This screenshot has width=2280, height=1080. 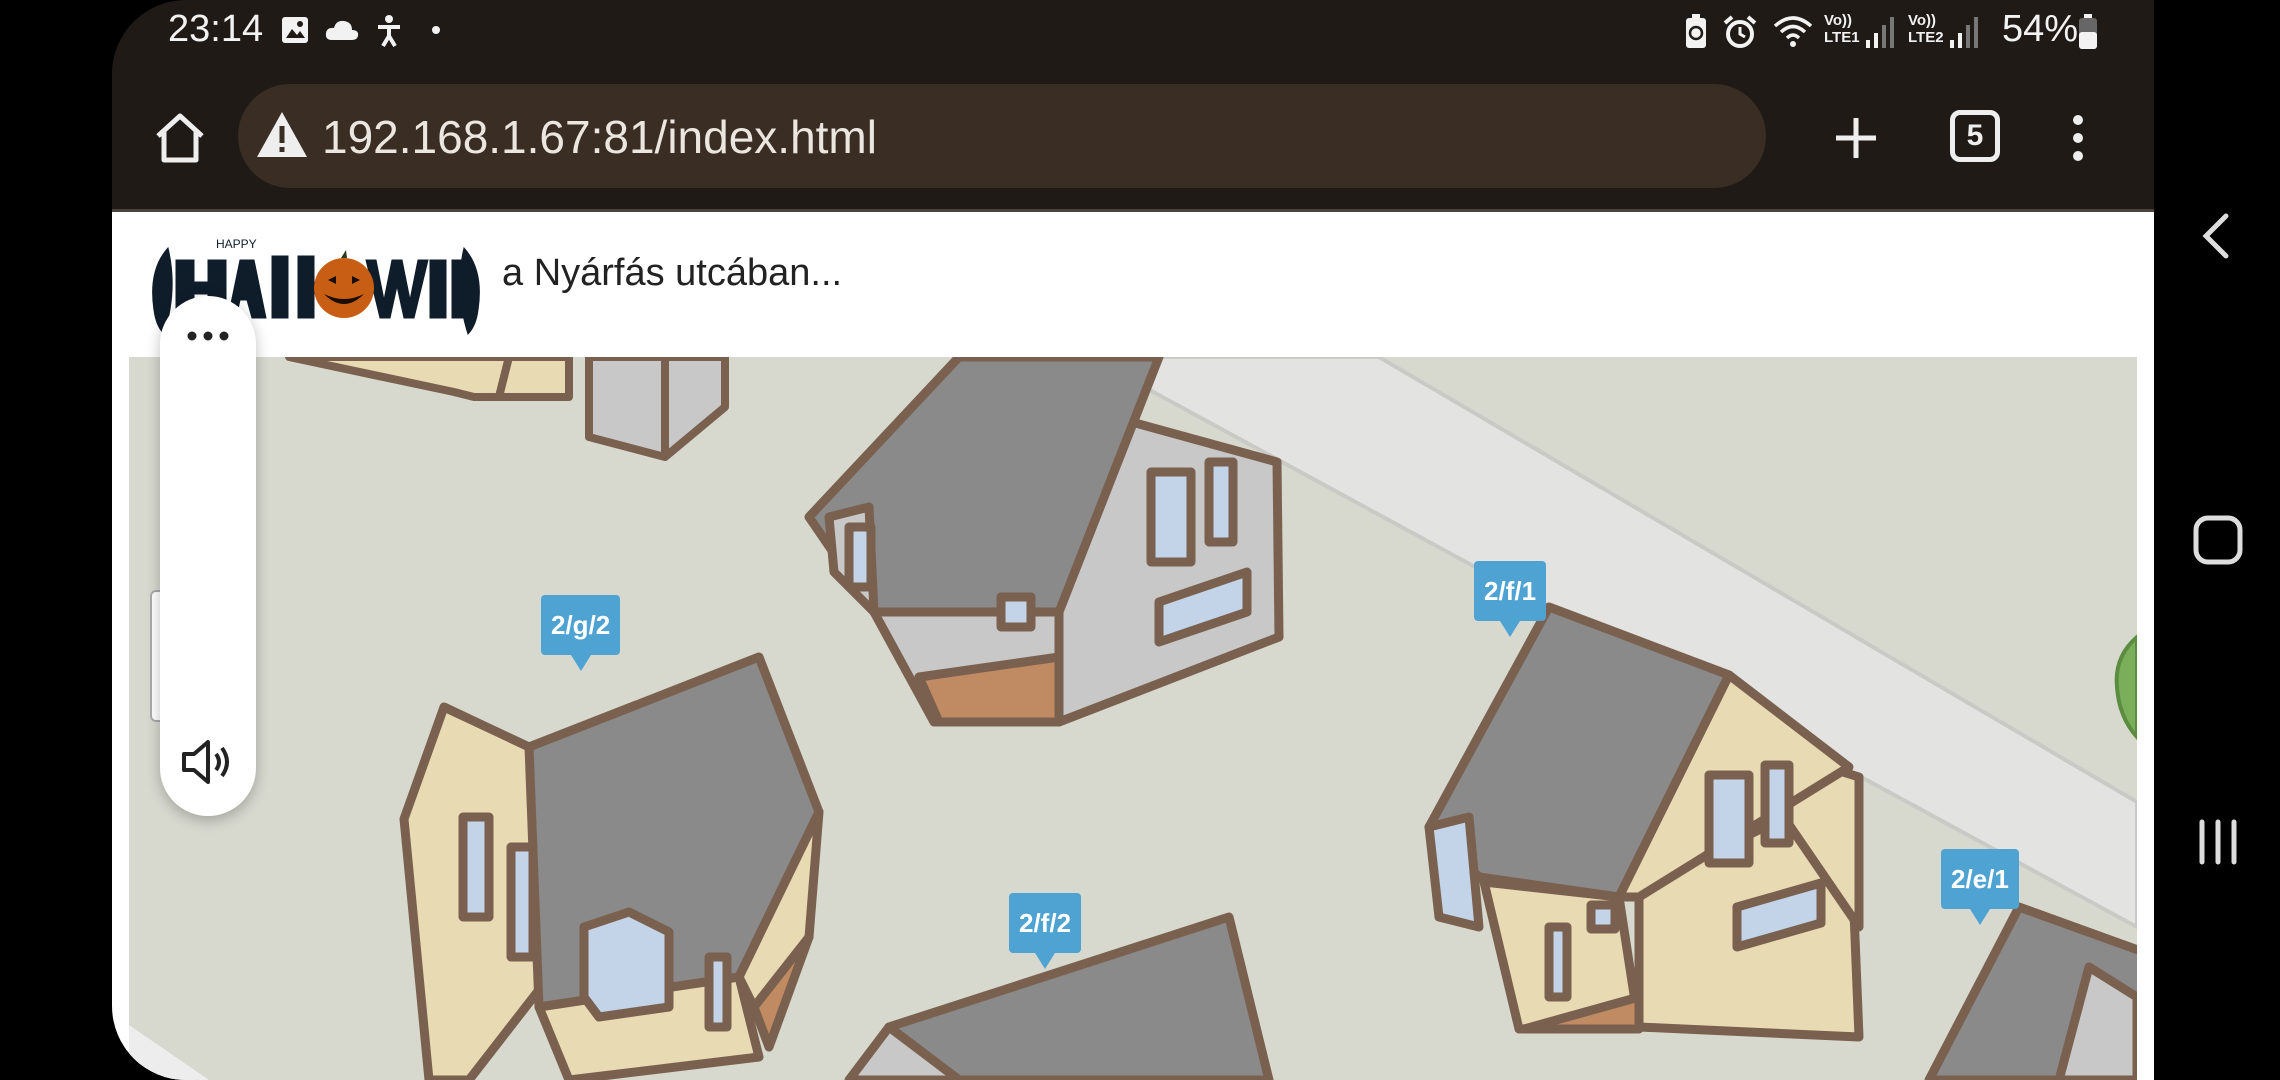 I want to click on url-text: 192.168.1.67:81/index.html, so click(x=599, y=137).